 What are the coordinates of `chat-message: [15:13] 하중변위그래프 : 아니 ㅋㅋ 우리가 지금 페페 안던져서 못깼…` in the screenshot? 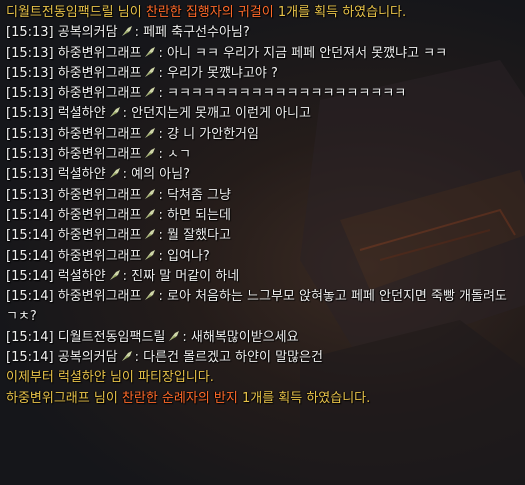 It's located at (262, 54).